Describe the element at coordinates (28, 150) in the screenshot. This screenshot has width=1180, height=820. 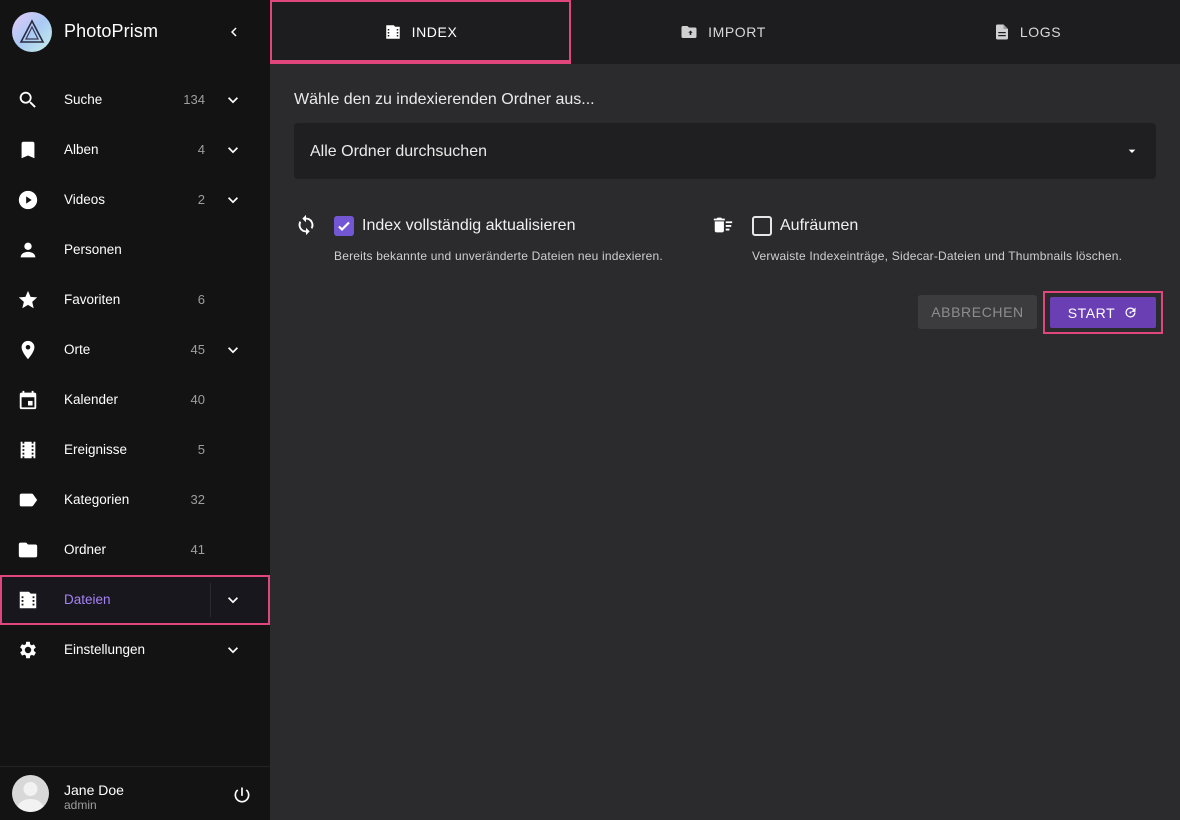
I see `bookmark-icon` at that location.